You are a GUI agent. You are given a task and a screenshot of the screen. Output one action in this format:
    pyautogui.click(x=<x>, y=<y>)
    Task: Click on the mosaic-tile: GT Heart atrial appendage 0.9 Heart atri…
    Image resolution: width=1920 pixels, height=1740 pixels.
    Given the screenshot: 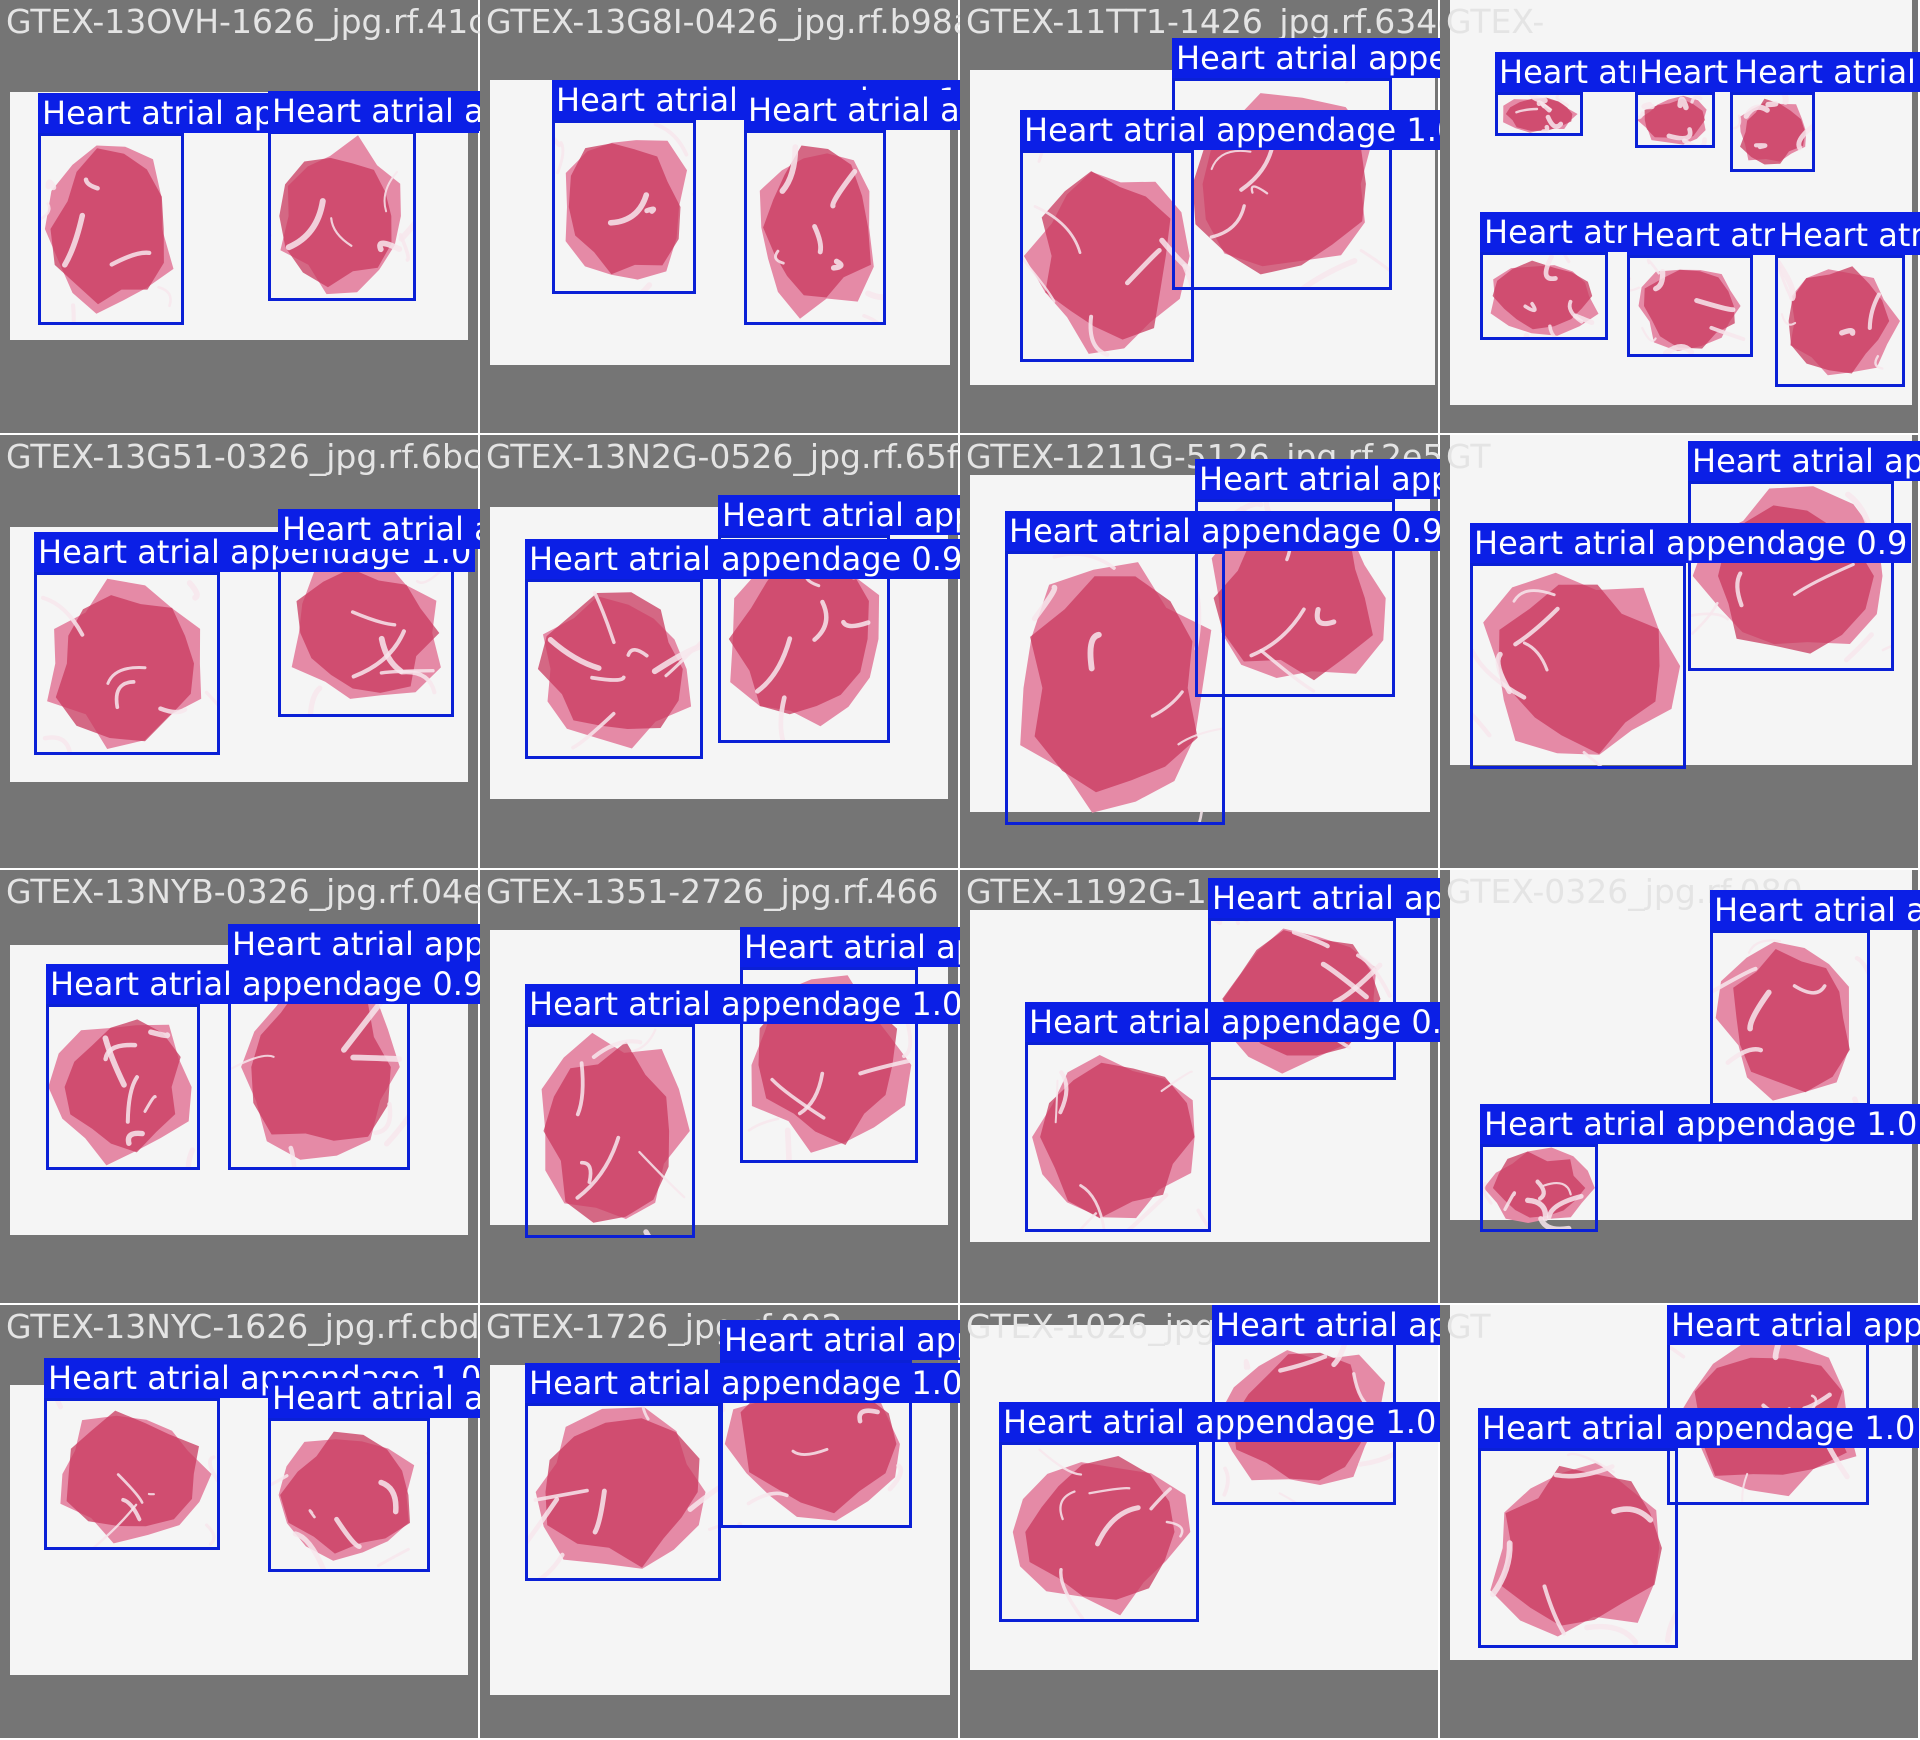 What is the action you would take?
    pyautogui.click(x=1680, y=652)
    